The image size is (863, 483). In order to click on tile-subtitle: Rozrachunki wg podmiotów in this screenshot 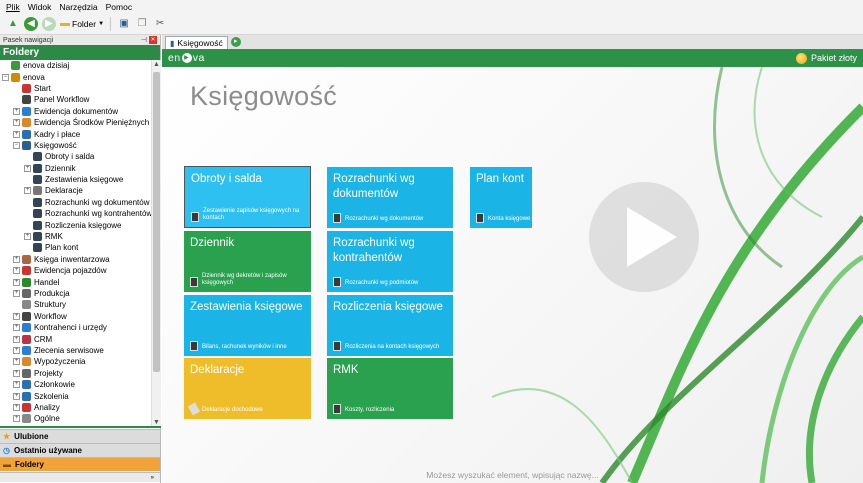, I will do `click(375, 282)`.